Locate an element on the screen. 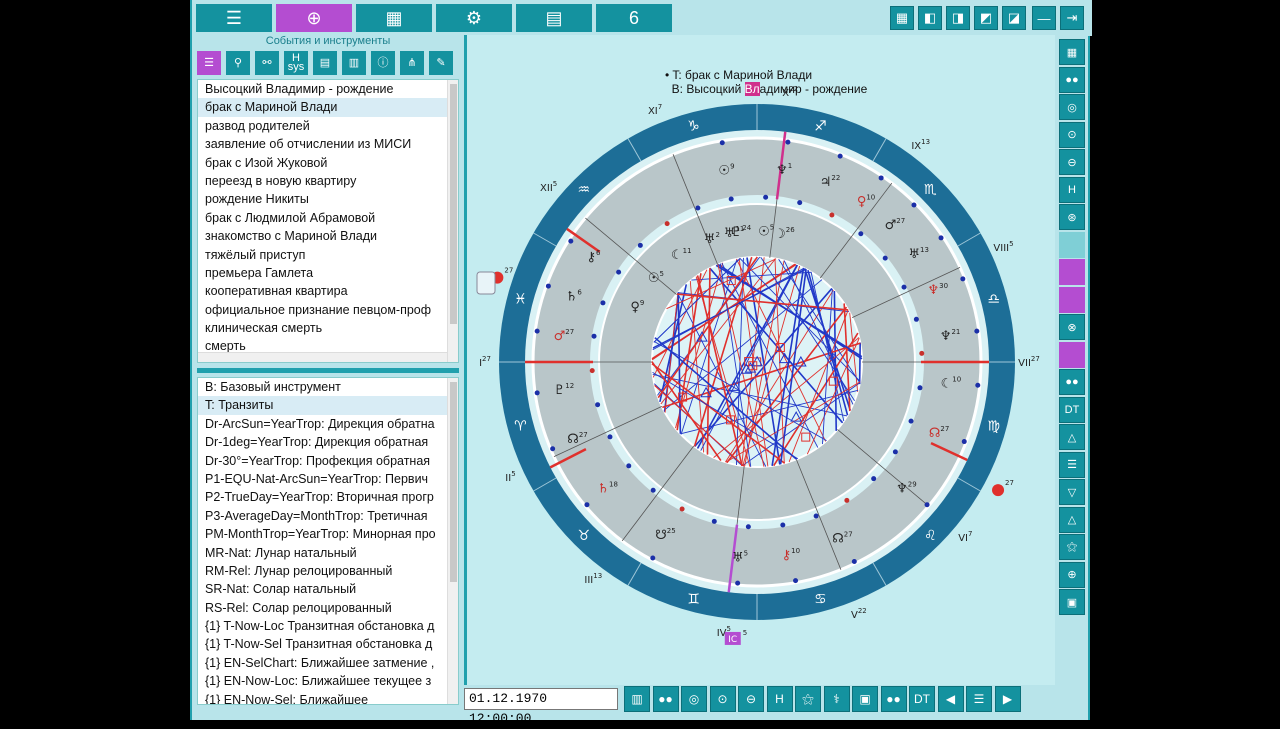  aspect-tool-button: ⚯ is located at coordinates (267, 63).